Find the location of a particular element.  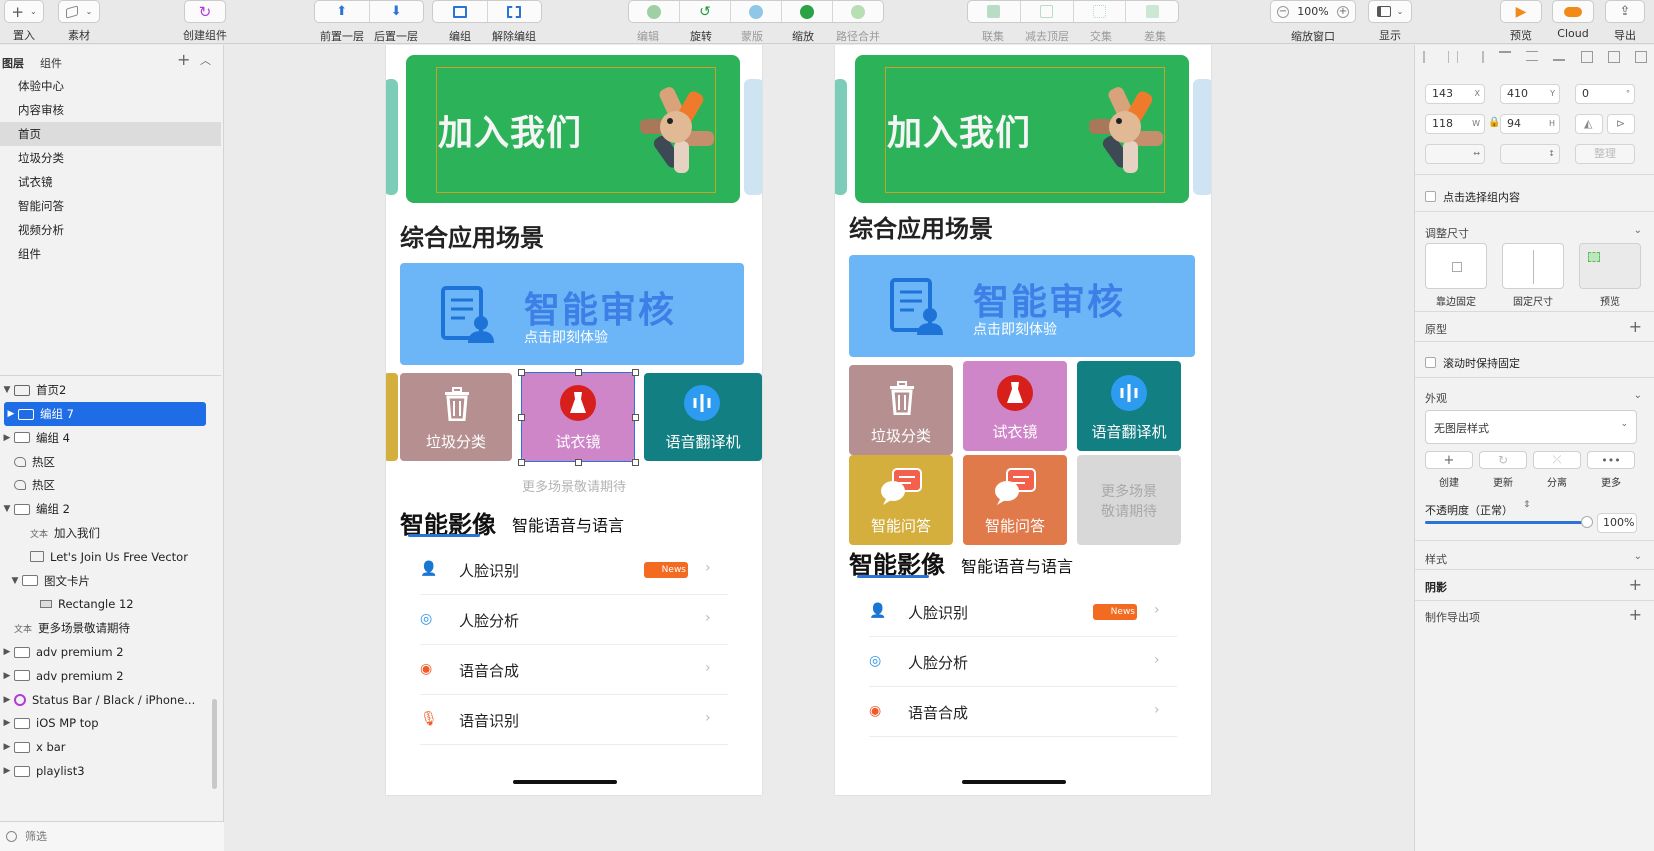

detach-style-button: ⤫ is located at coordinates (1557, 460).